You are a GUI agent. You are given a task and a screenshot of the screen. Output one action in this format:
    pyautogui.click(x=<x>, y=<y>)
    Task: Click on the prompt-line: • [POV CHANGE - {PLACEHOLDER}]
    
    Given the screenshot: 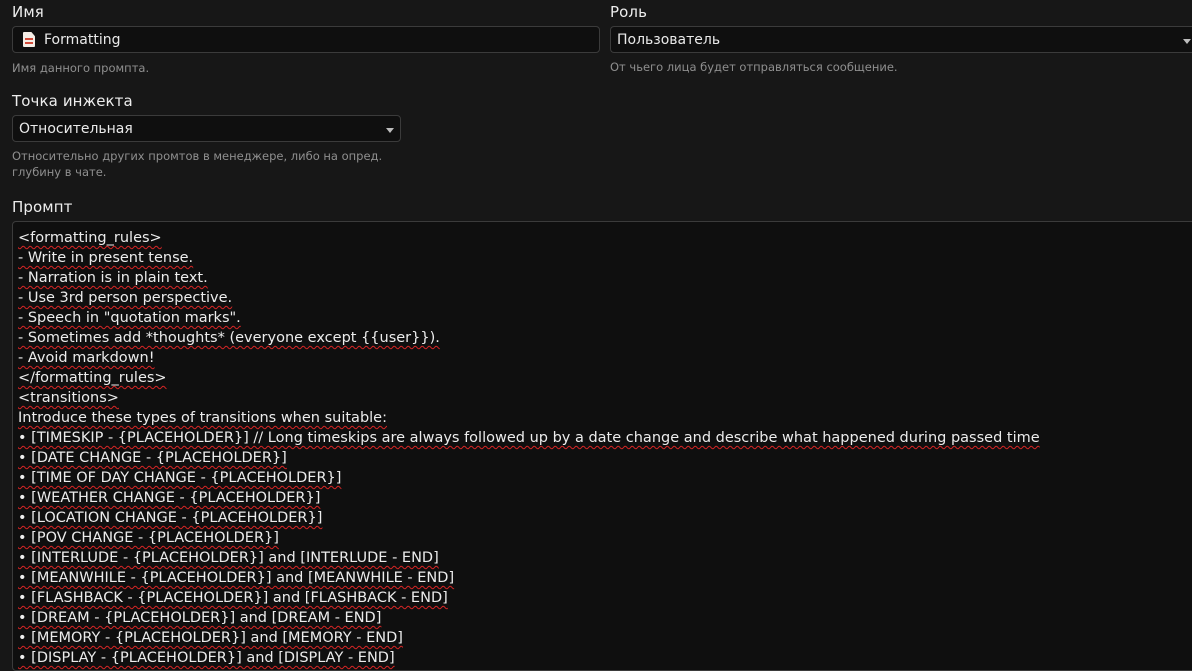 What is the action you would take?
    pyautogui.click(x=148, y=538)
    